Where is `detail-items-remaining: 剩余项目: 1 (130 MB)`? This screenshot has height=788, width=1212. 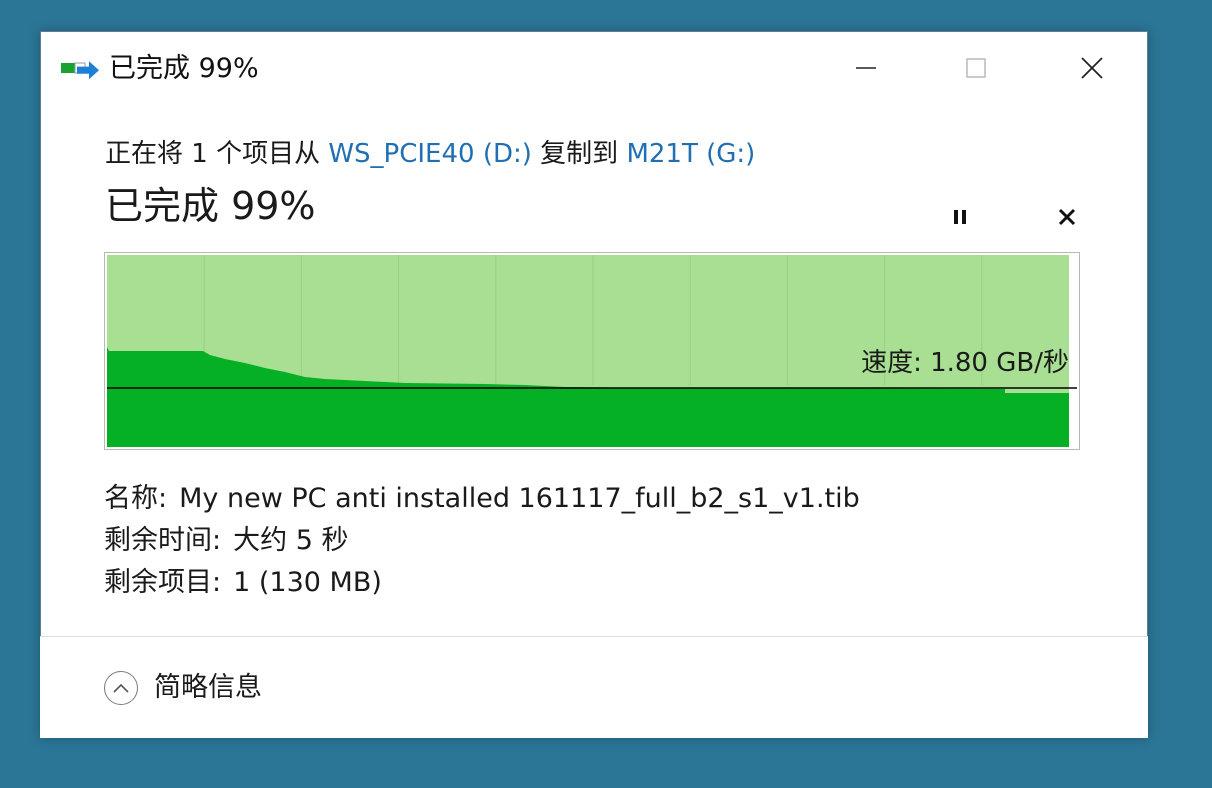
detail-items-remaining: 剩余项目: 1 (130 MB) is located at coordinates (482, 583).